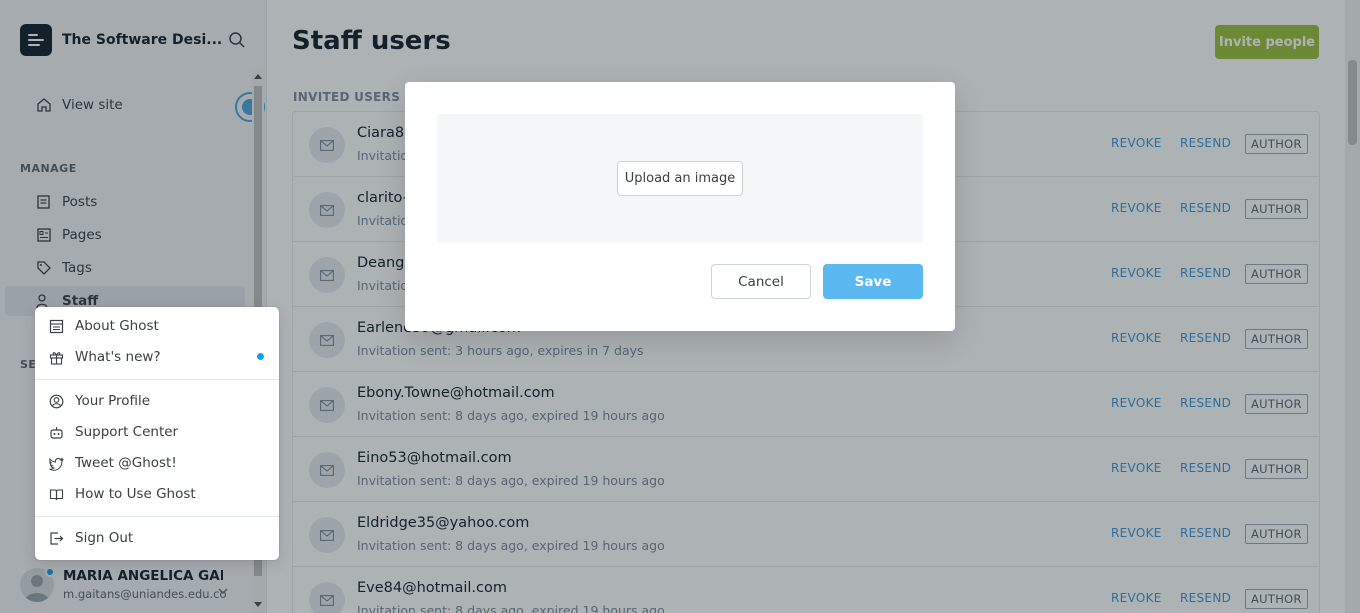  I want to click on menu-item-whats-new: What's new?, so click(105, 357).